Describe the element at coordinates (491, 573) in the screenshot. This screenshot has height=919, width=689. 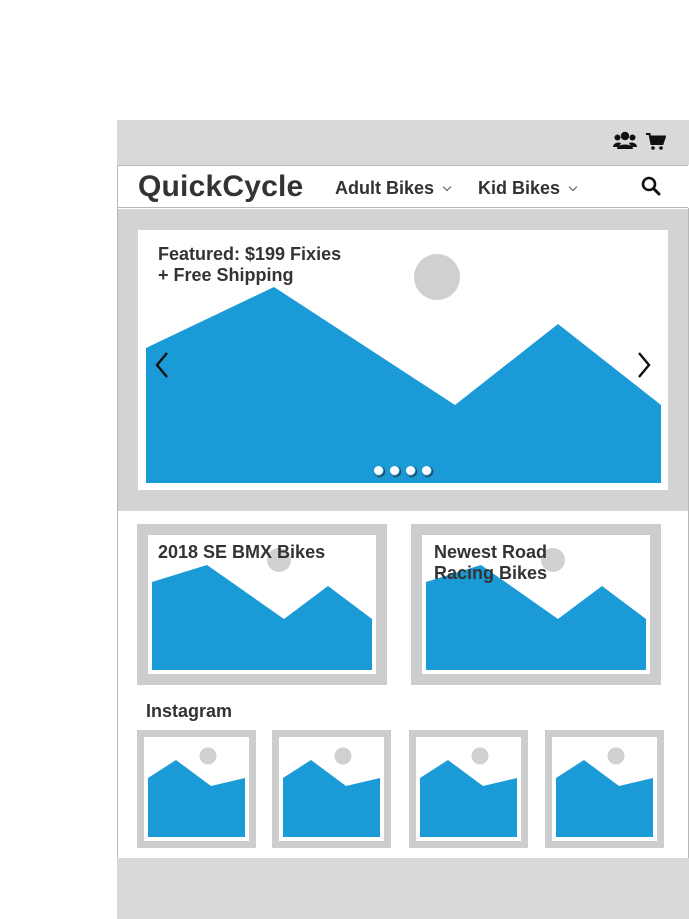
I see `promo-title-line2: Racing Bikes` at that location.